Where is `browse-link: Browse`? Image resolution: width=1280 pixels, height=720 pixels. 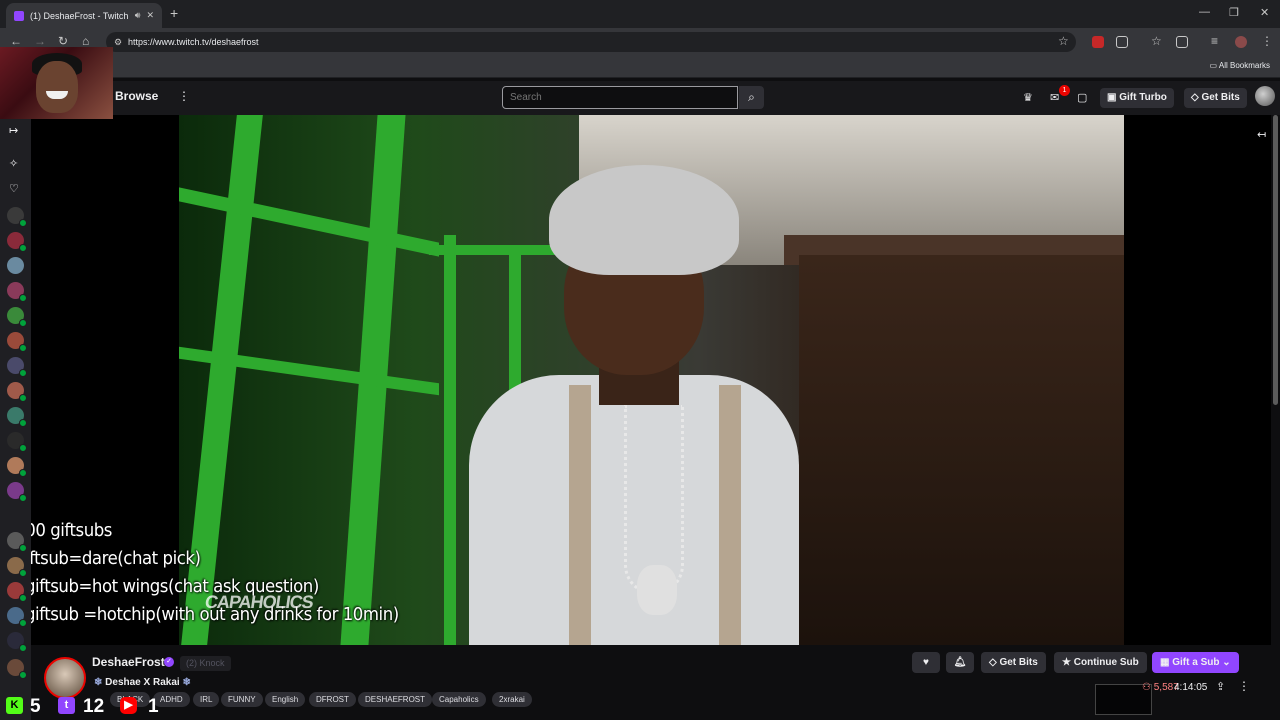 browse-link: Browse is located at coordinates (136, 96).